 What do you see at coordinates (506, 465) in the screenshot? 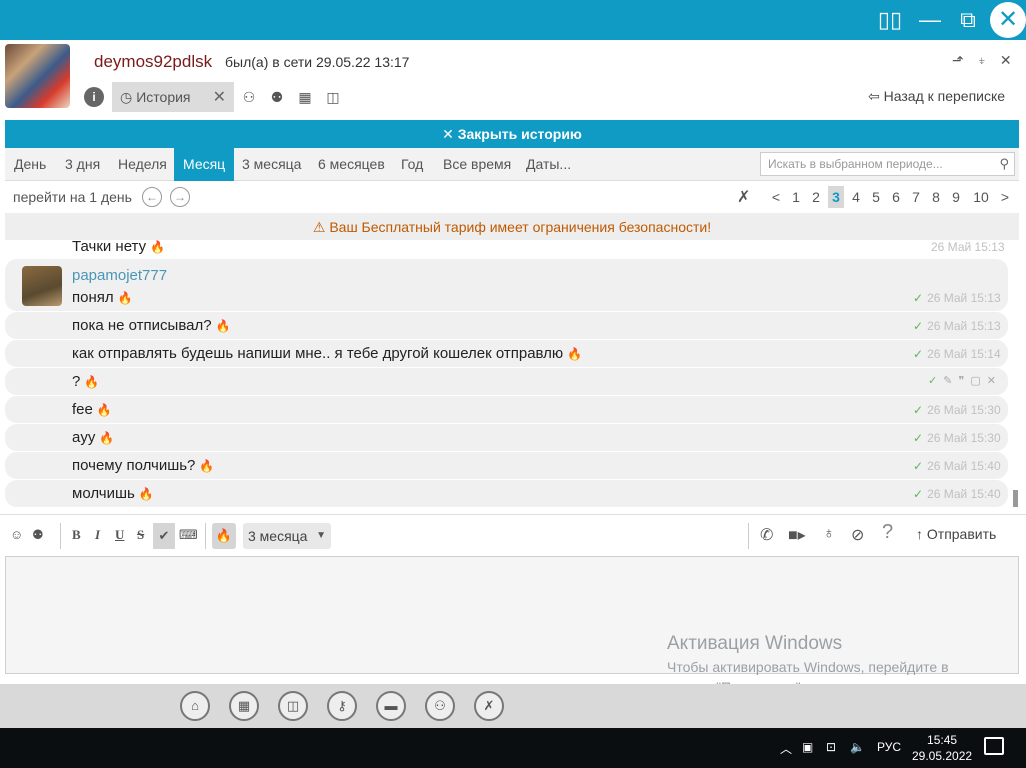
I see `list-item: почему полчишь? 🔥 ✓ 26 Май 15:40` at bounding box center [506, 465].